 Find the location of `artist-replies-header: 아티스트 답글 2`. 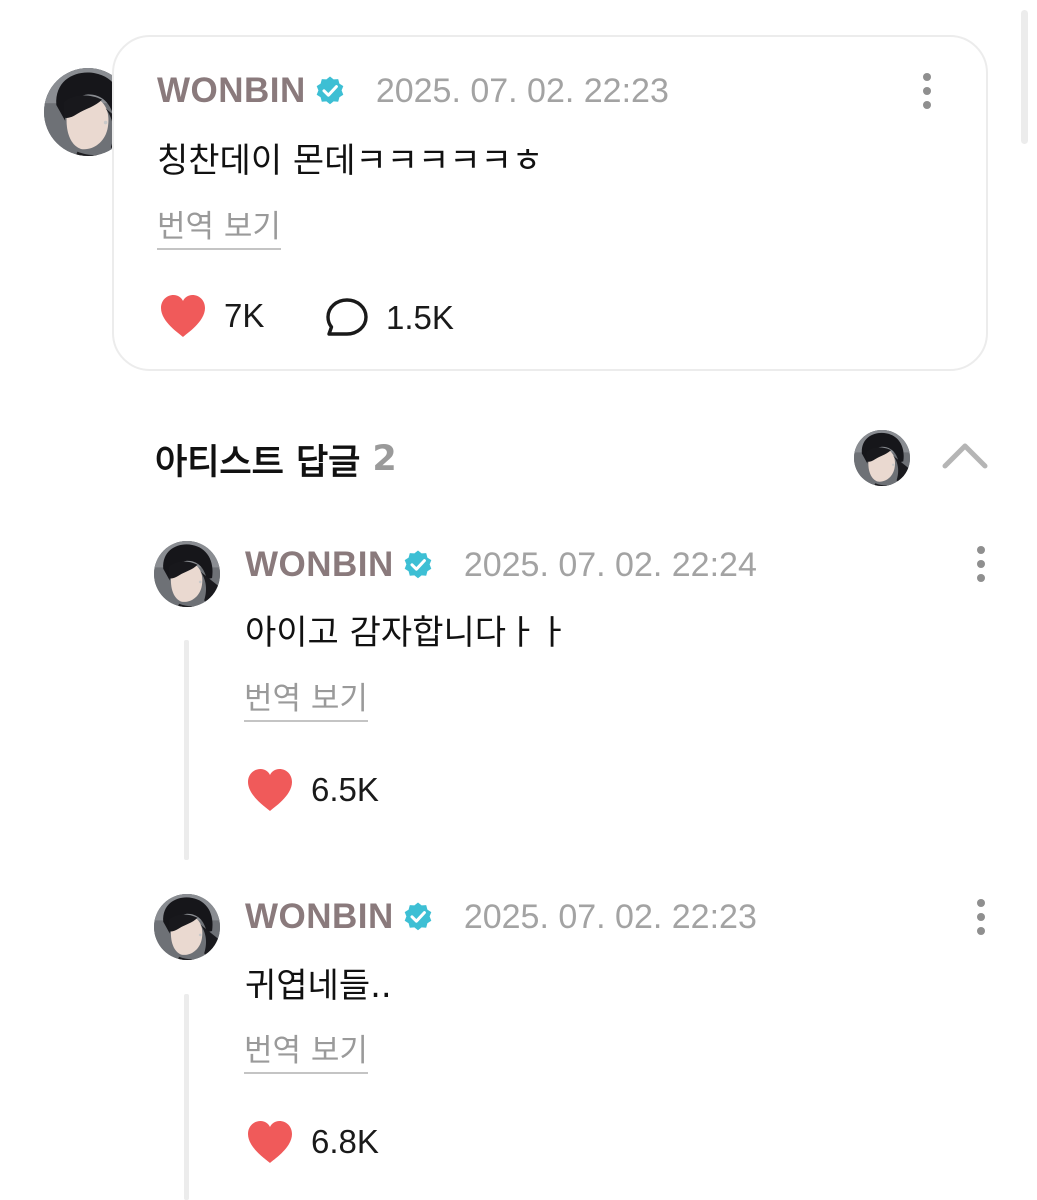

artist-replies-header: 아티스트 답글 2 is located at coordinates (276, 459).